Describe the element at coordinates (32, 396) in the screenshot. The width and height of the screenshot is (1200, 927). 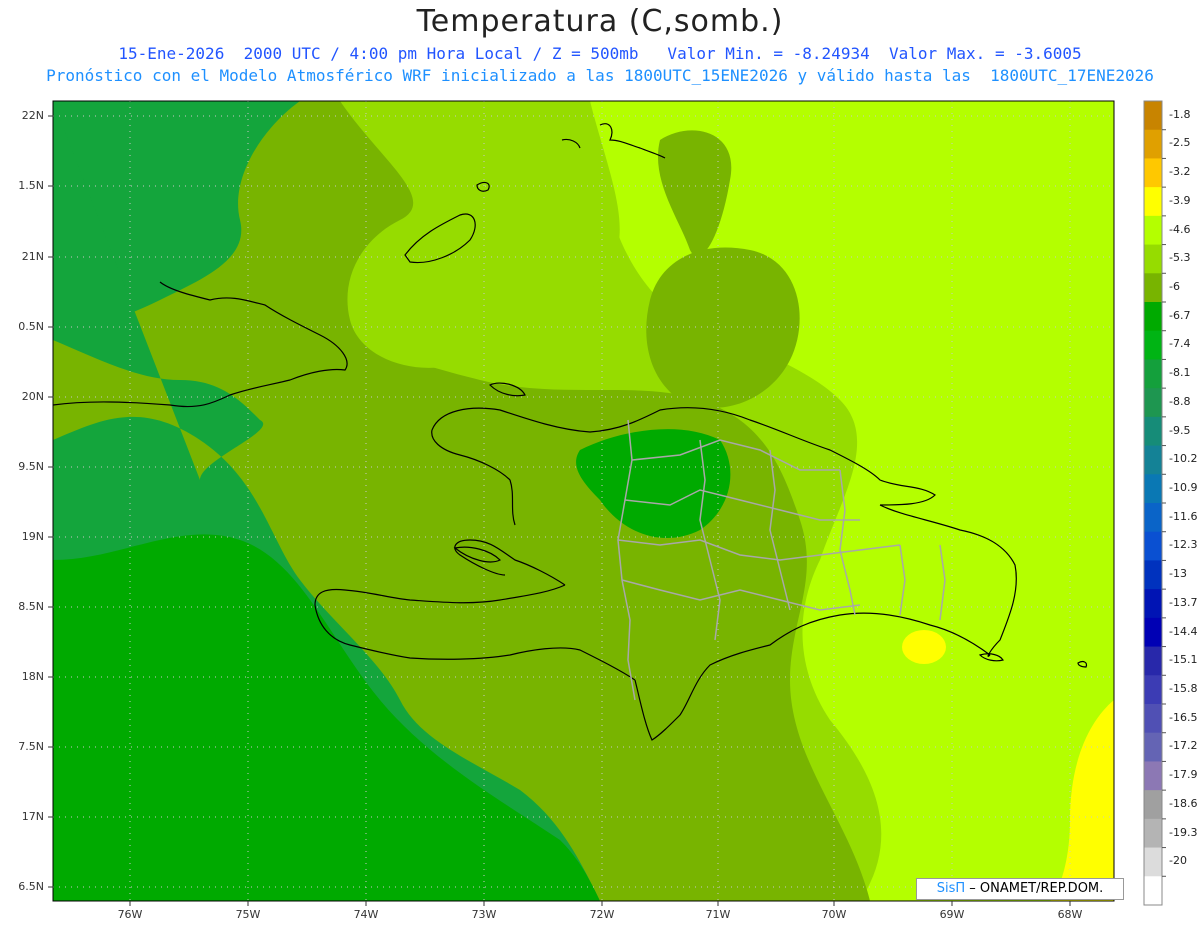
I see `lat-label: 20N` at that location.